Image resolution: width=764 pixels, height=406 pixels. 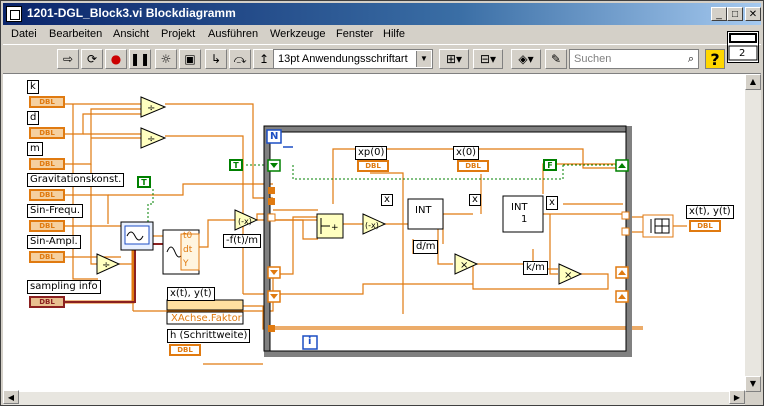 What do you see at coordinates (710, 212) in the screenshot?
I see `xy-output-label: x(t), y(t)` at bounding box center [710, 212].